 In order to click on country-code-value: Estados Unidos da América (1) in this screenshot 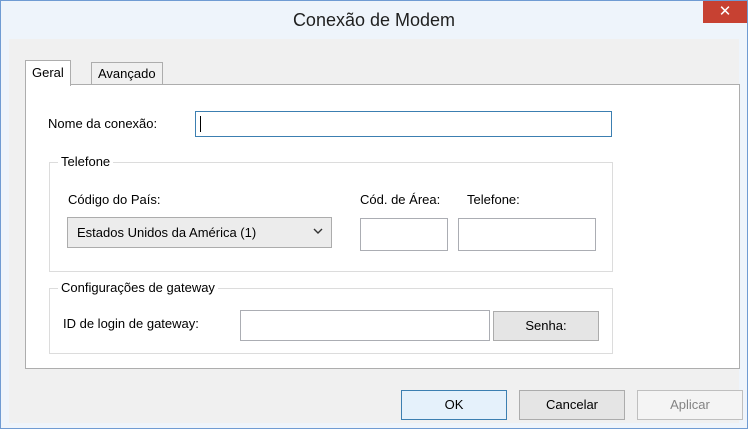, I will do `click(167, 232)`.